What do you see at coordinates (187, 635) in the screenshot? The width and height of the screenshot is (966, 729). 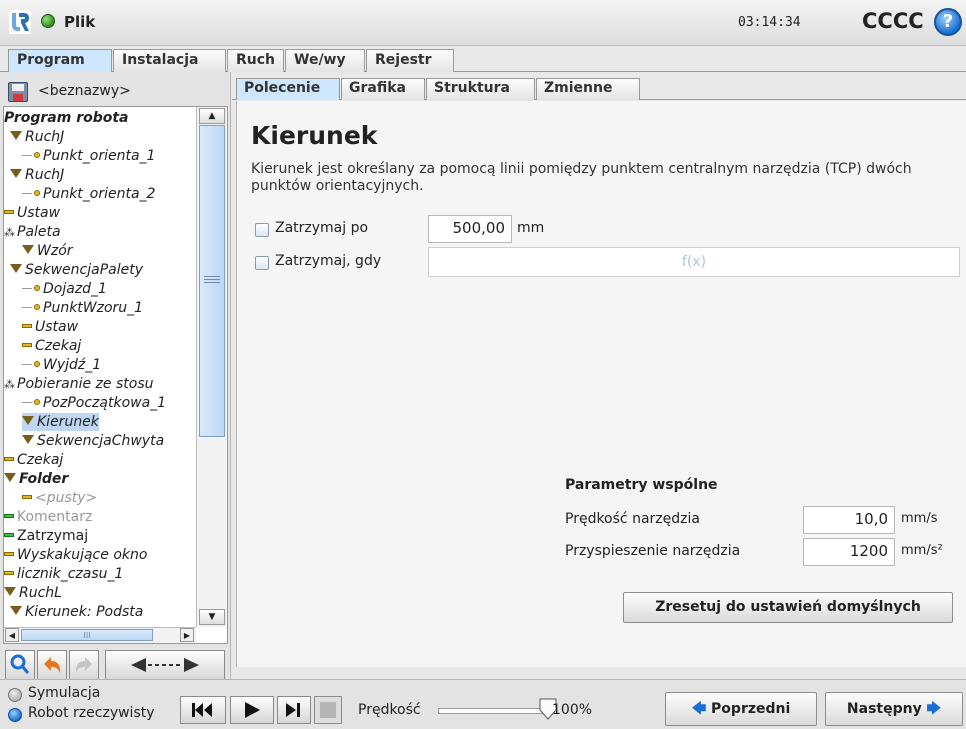 I see `scroll-right-icon: ▶` at bounding box center [187, 635].